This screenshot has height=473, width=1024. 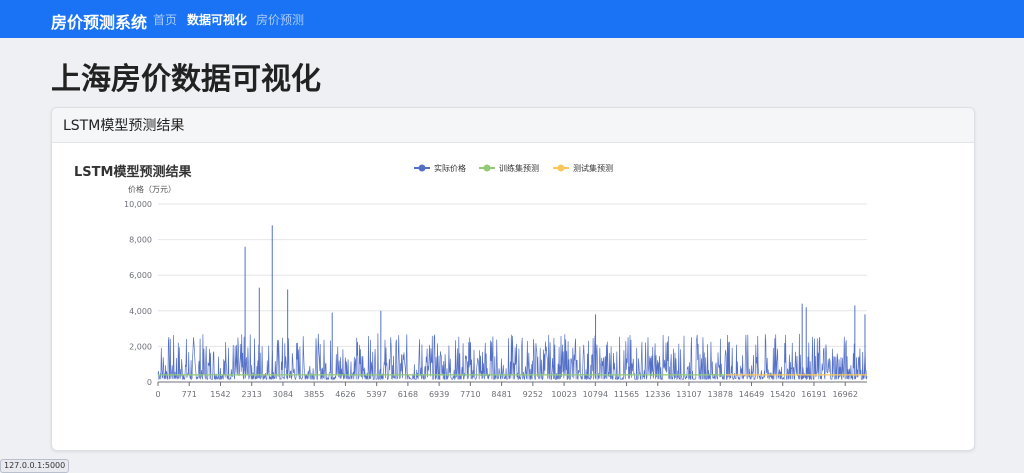 I want to click on x-tick-label: 771, so click(x=189, y=394).